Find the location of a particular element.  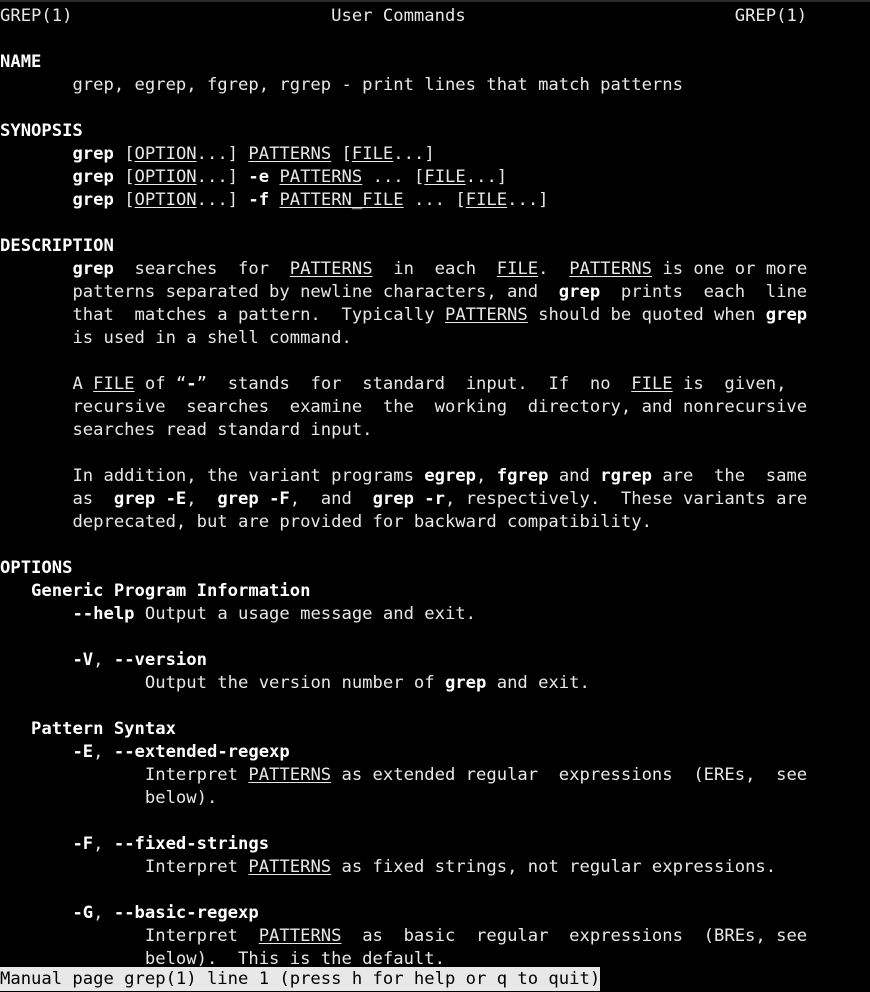

option-version-short: -V is located at coordinates (83, 660).